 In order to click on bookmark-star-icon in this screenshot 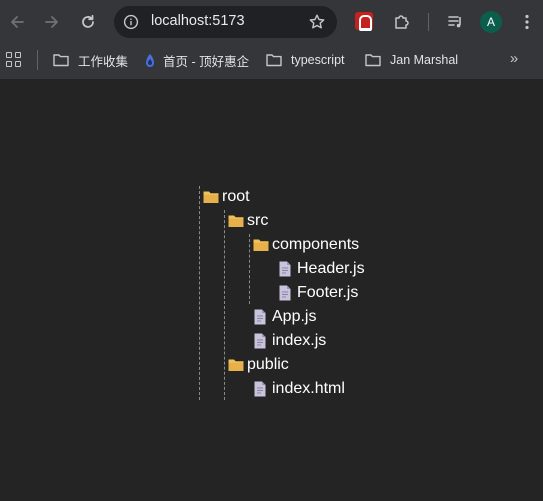, I will do `click(317, 22)`.